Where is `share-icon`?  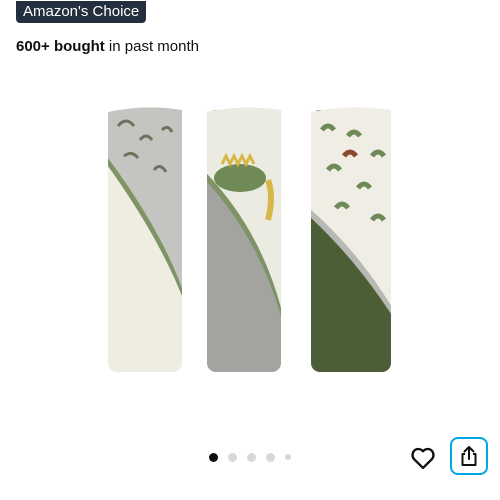
share-icon is located at coordinates (469, 456).